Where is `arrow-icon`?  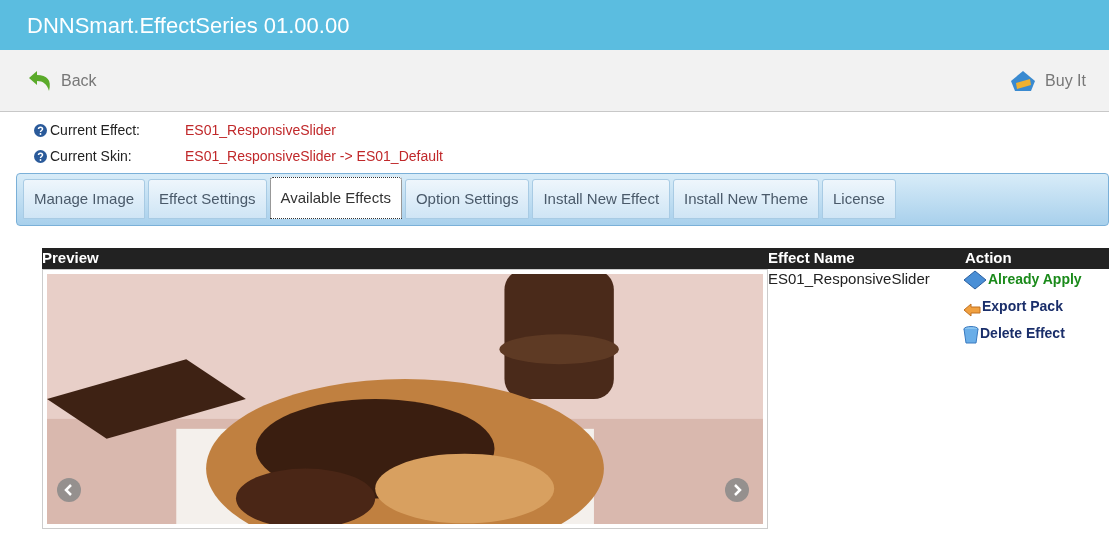
arrow-icon is located at coordinates (972, 310).